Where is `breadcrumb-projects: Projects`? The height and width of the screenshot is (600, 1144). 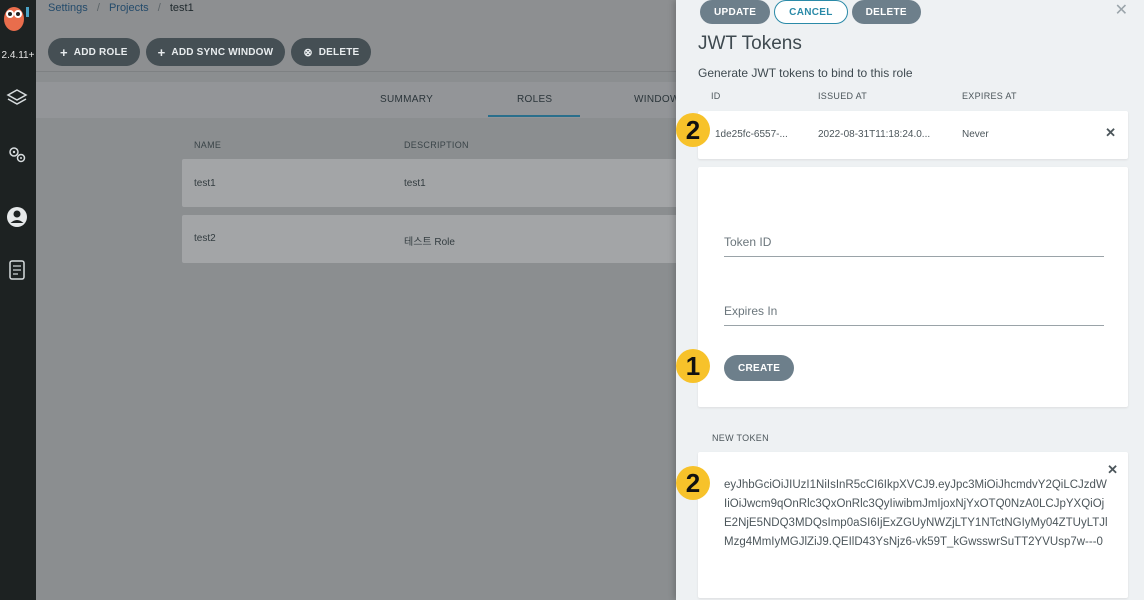
breadcrumb-projects: Projects is located at coordinates (129, 8).